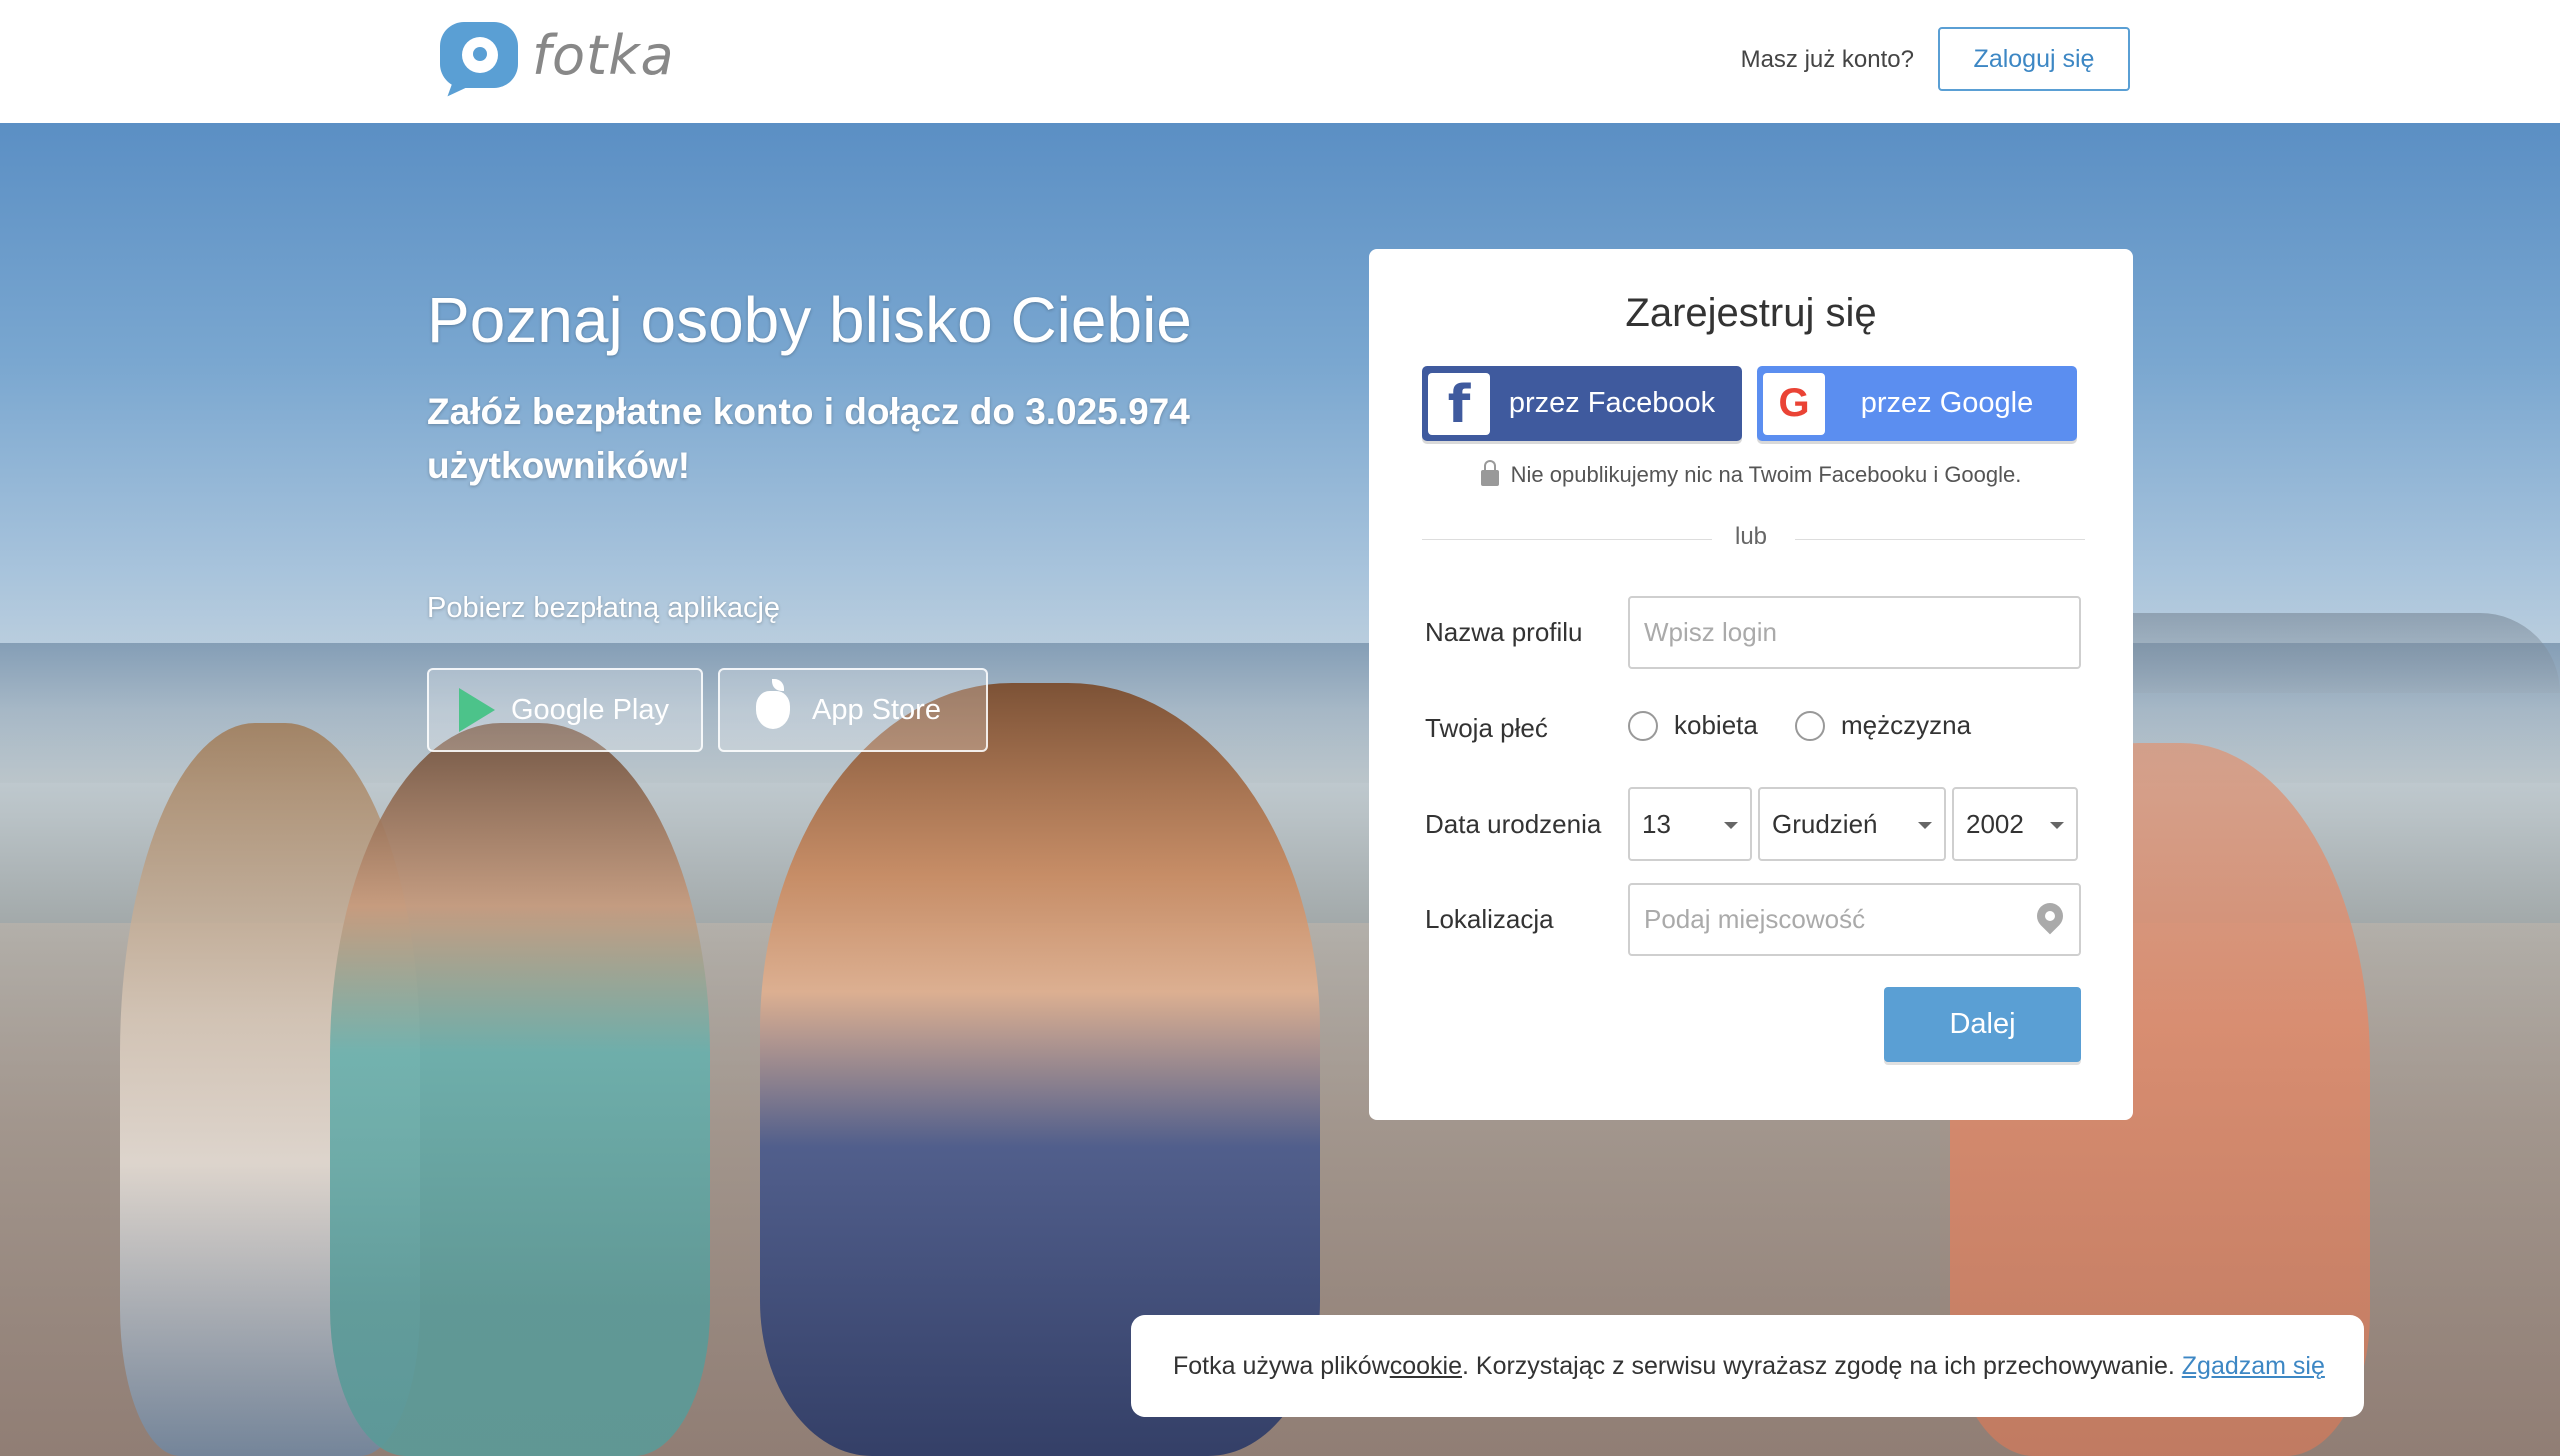 The width and height of the screenshot is (2560, 1456). I want to click on birth-day-value: 13, so click(1656, 823).